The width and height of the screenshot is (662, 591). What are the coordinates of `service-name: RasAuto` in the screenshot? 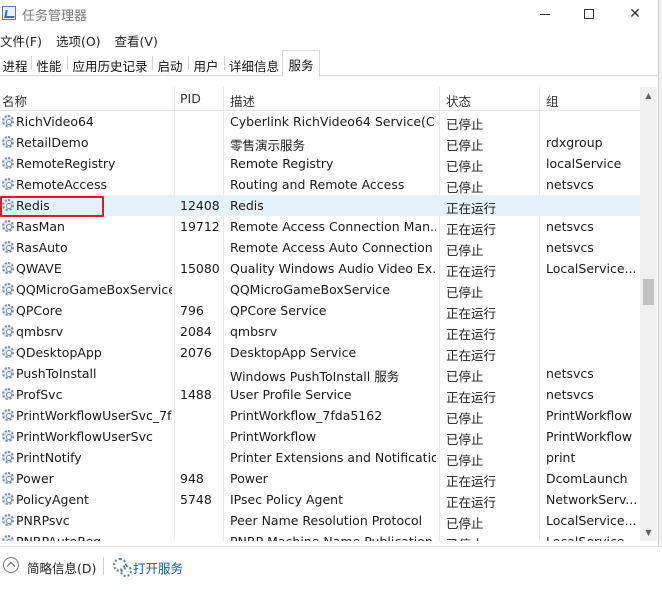 It's located at (42, 247).